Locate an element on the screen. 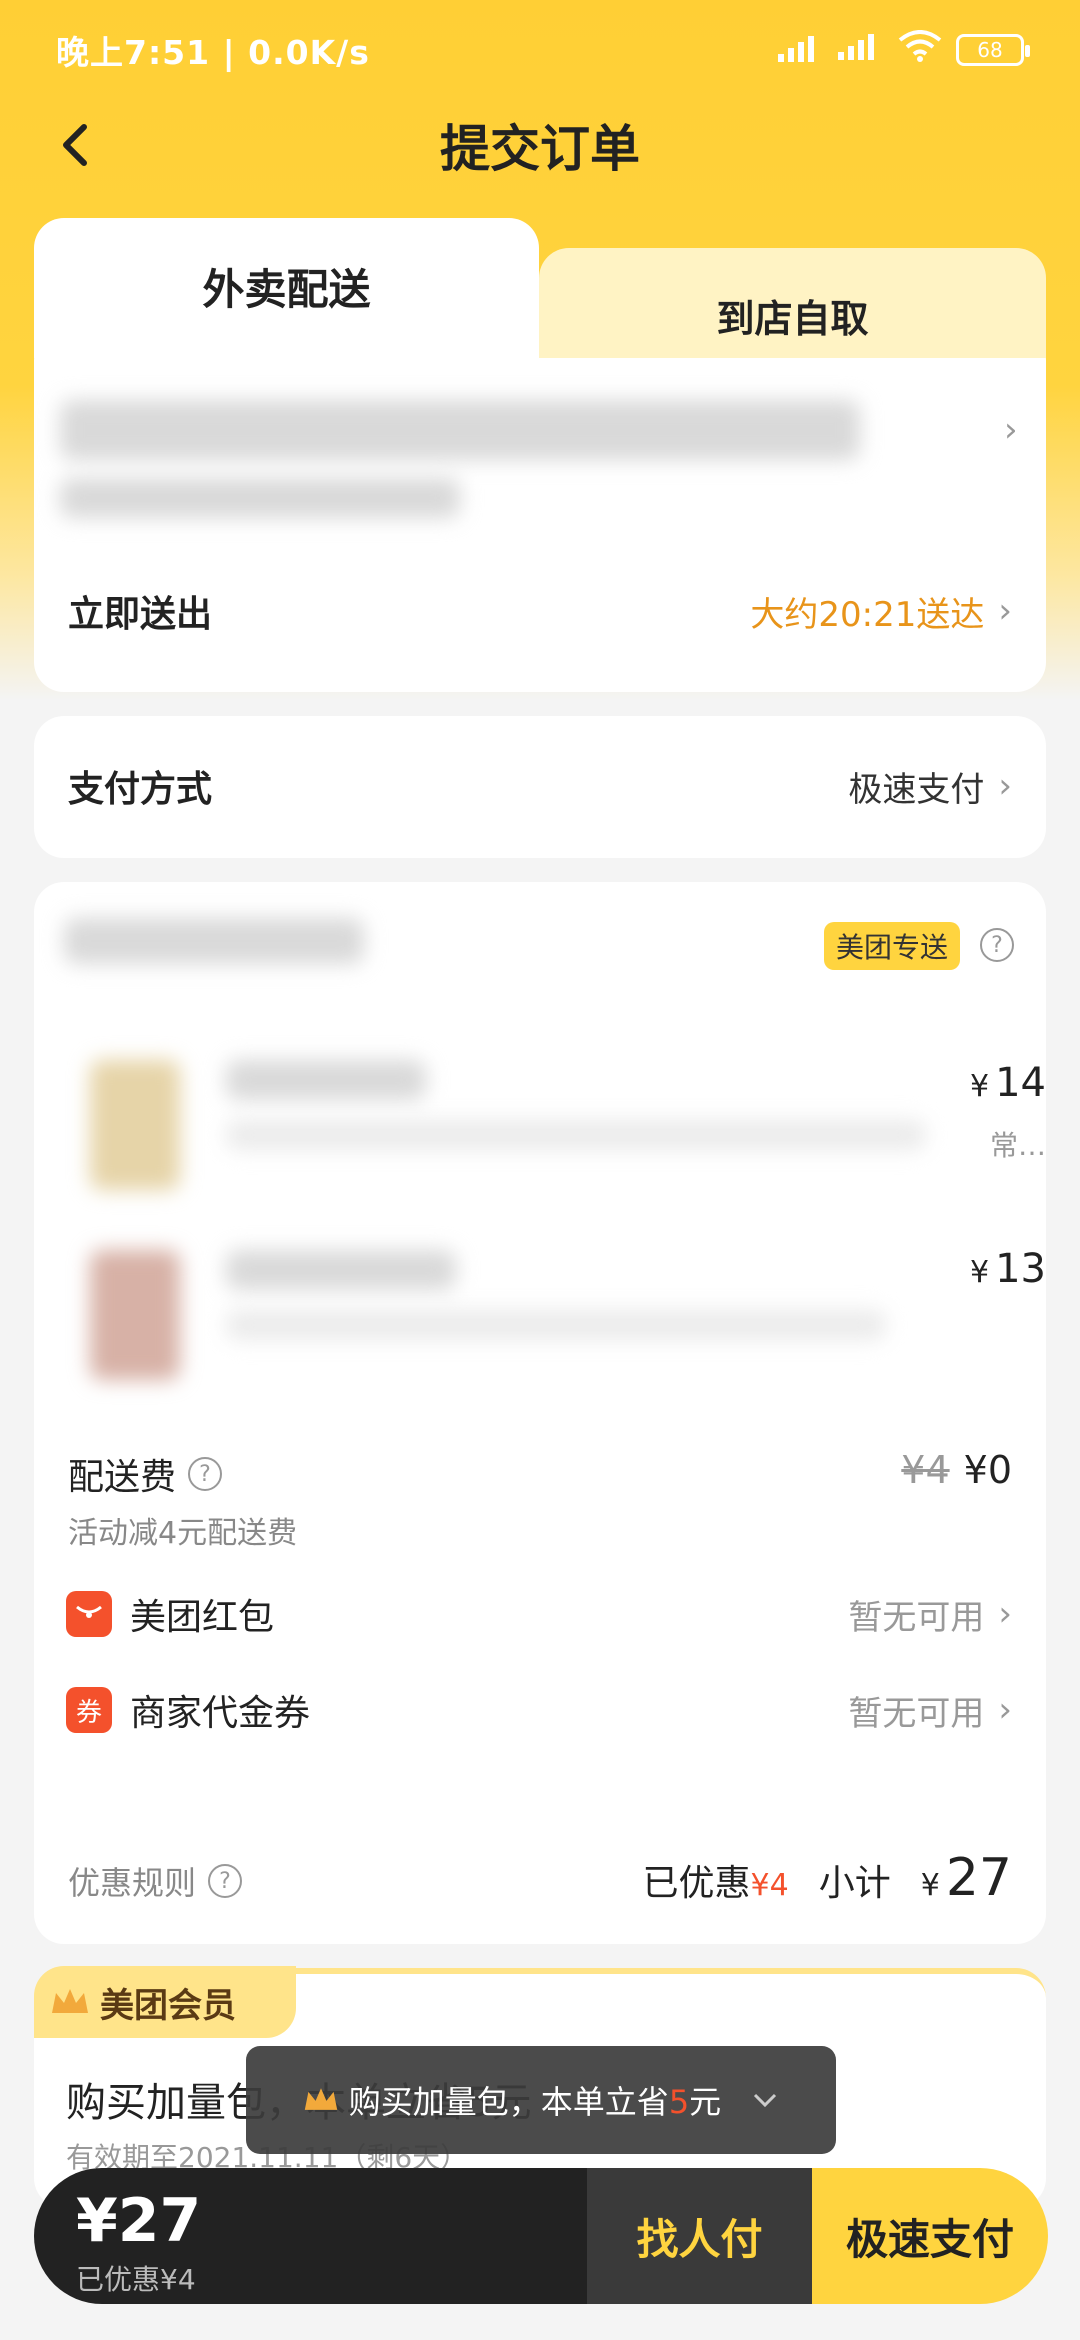 The width and height of the screenshot is (1080, 2340). tab-pickup: 到店自取 is located at coordinates (792, 303).